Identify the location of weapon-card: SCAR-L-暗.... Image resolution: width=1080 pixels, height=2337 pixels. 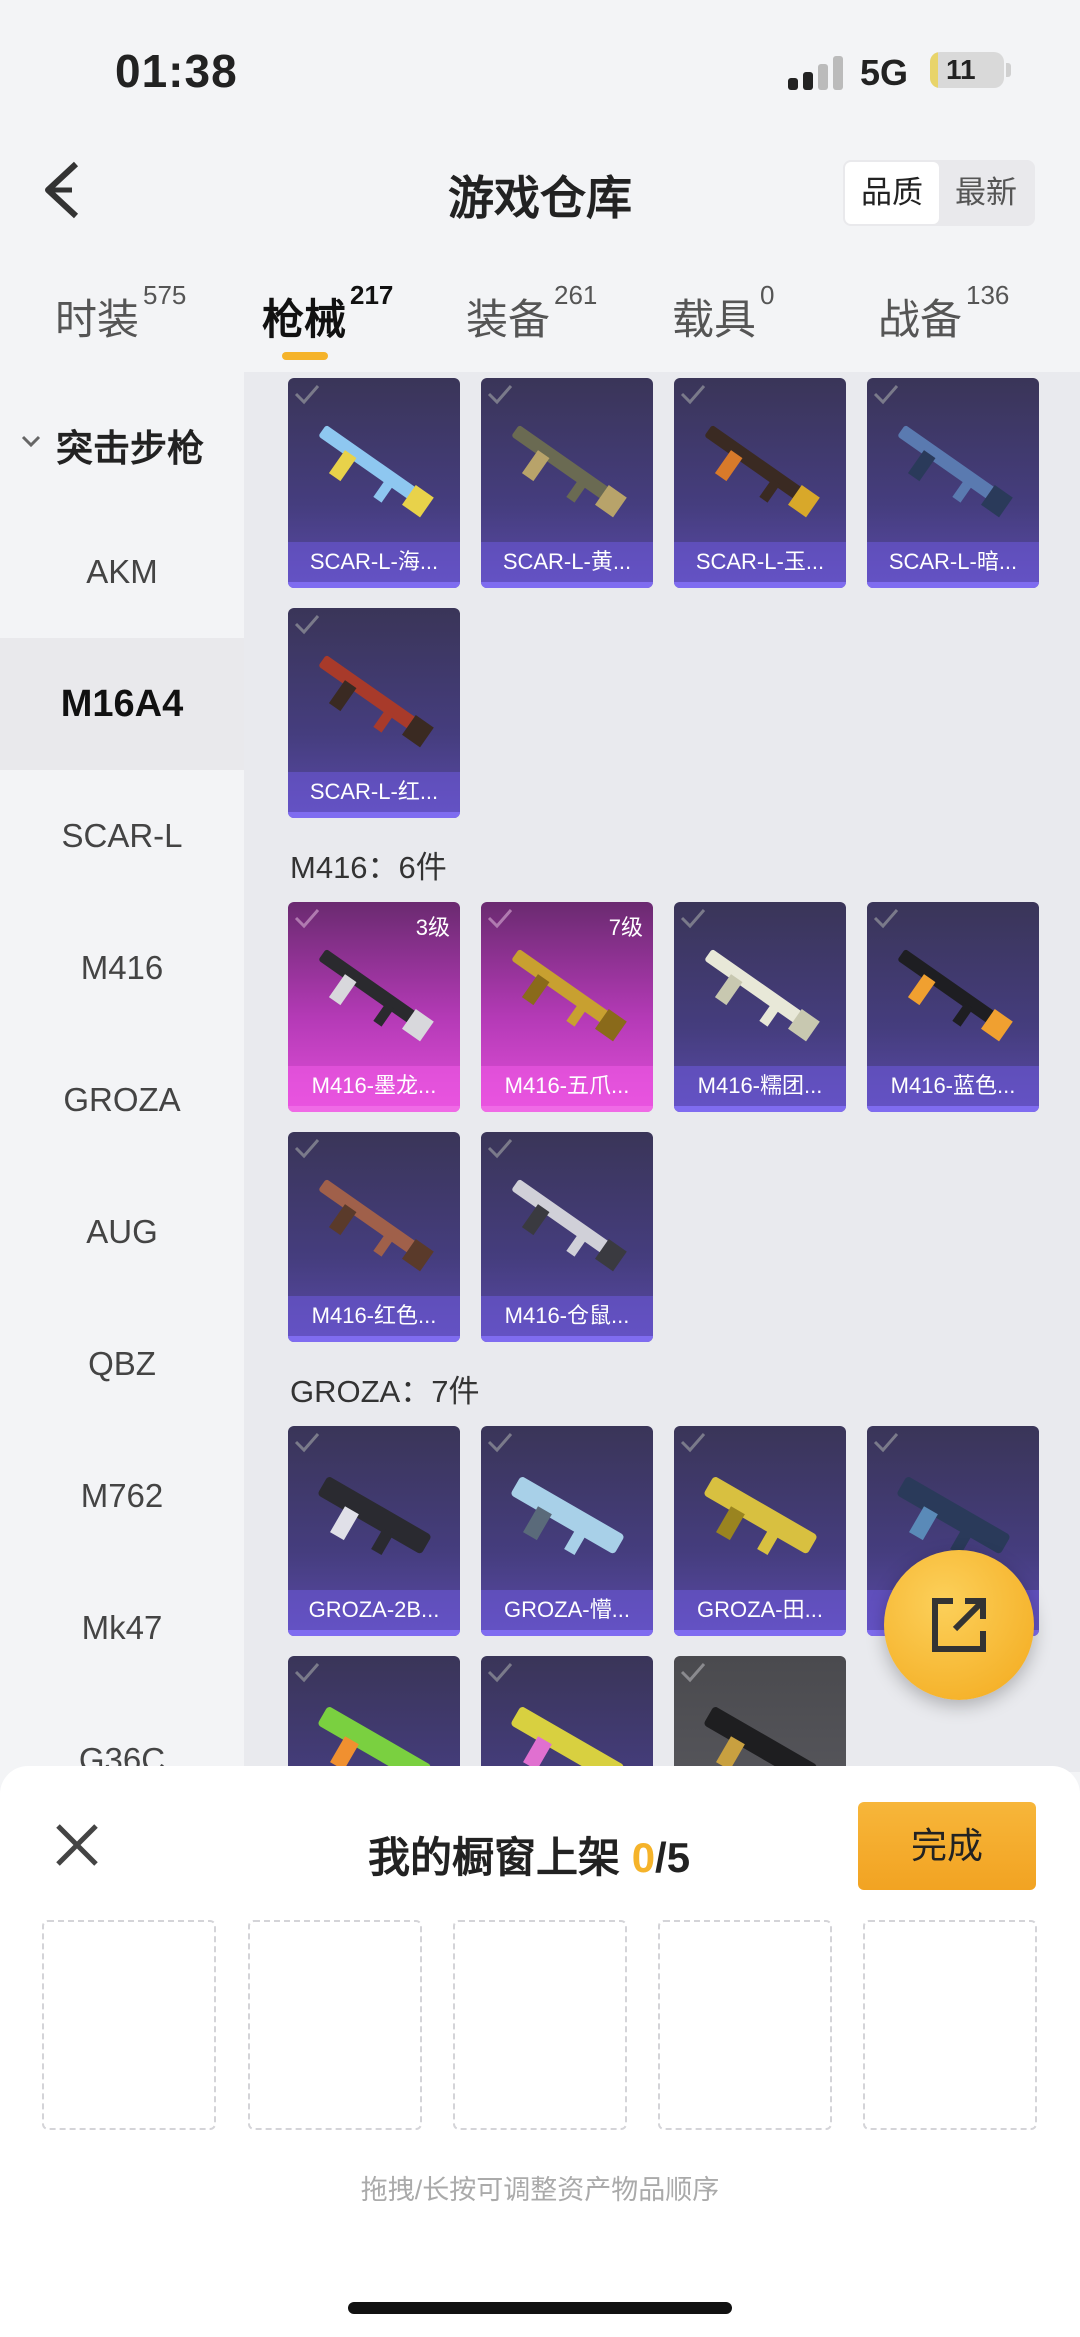
(953, 483).